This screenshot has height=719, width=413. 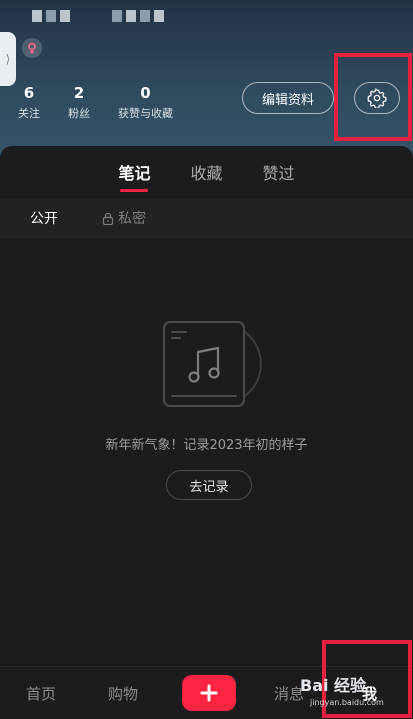 I want to click on stat-followers-count: 2, so click(x=79, y=93).